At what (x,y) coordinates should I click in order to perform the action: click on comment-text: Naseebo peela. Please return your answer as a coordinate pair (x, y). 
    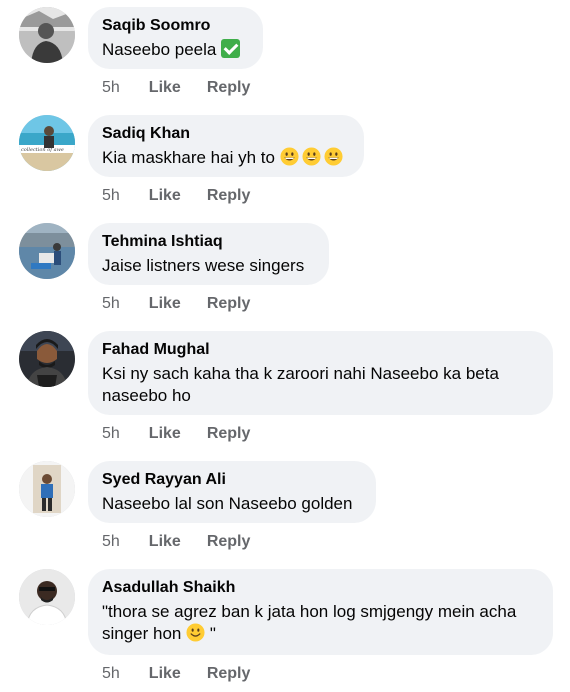
    Looking at the image, I should click on (175, 50).